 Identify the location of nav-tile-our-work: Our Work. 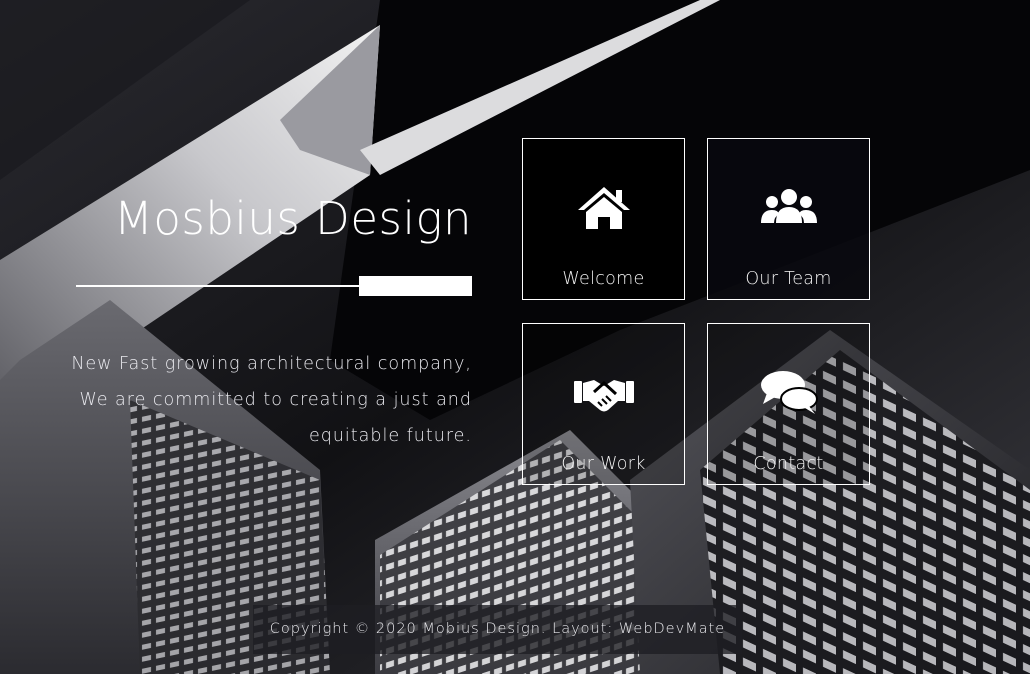
(603, 404).